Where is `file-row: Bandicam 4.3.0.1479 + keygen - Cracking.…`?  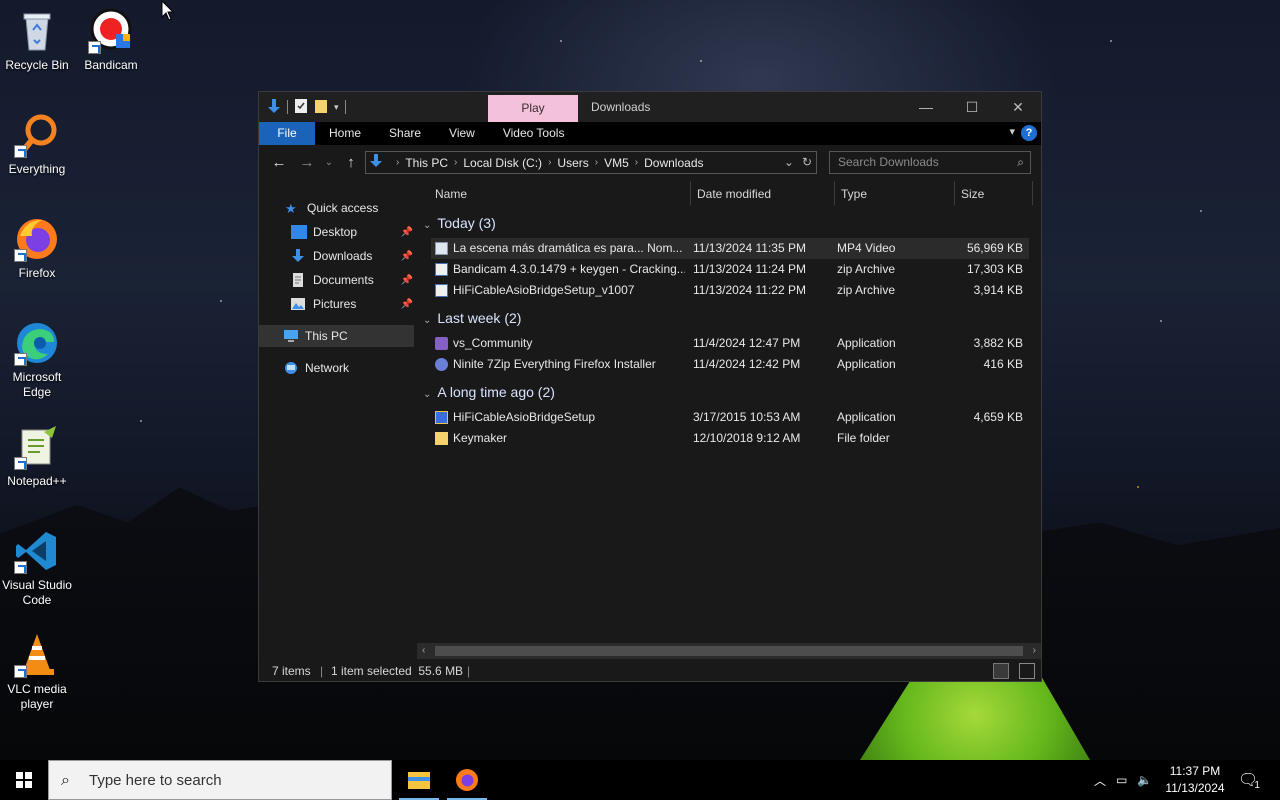 file-row: Bandicam 4.3.0.1479 + keygen - Cracking.… is located at coordinates (730, 269).